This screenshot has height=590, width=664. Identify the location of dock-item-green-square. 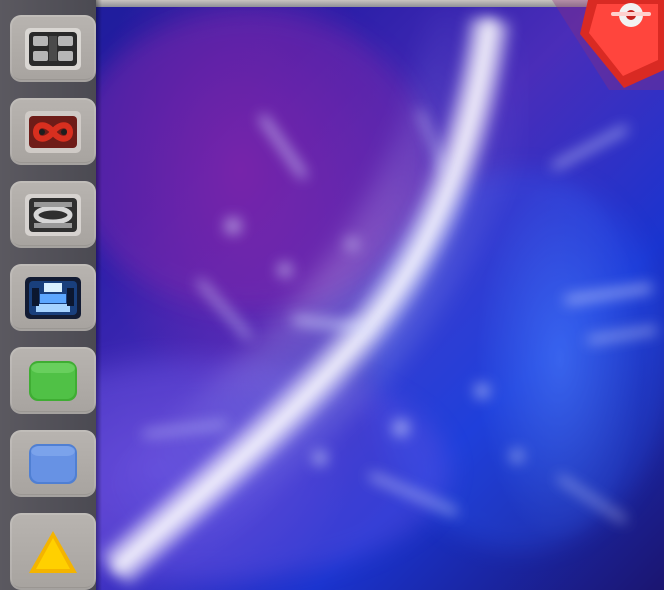
(53, 380).